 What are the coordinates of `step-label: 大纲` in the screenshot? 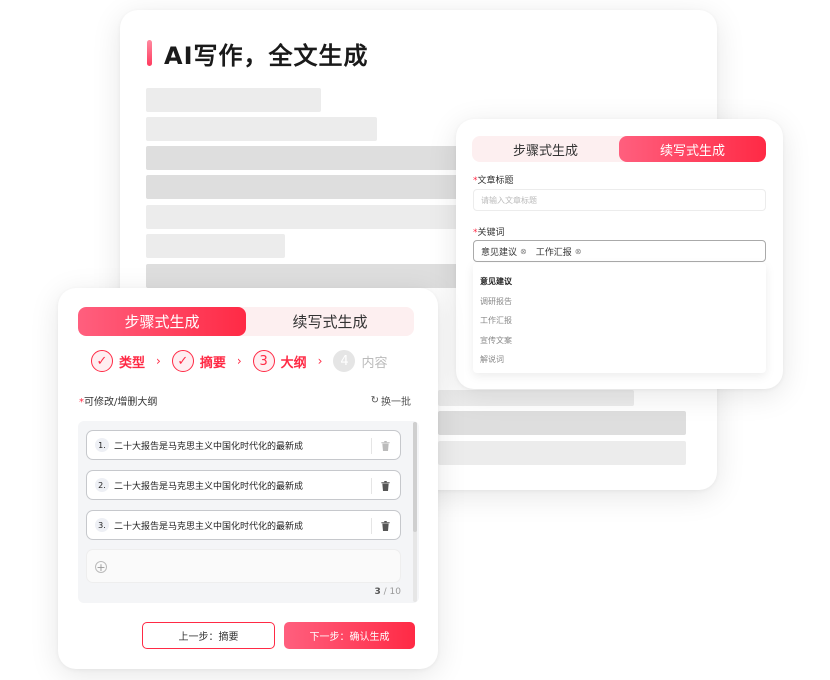 It's located at (293, 363).